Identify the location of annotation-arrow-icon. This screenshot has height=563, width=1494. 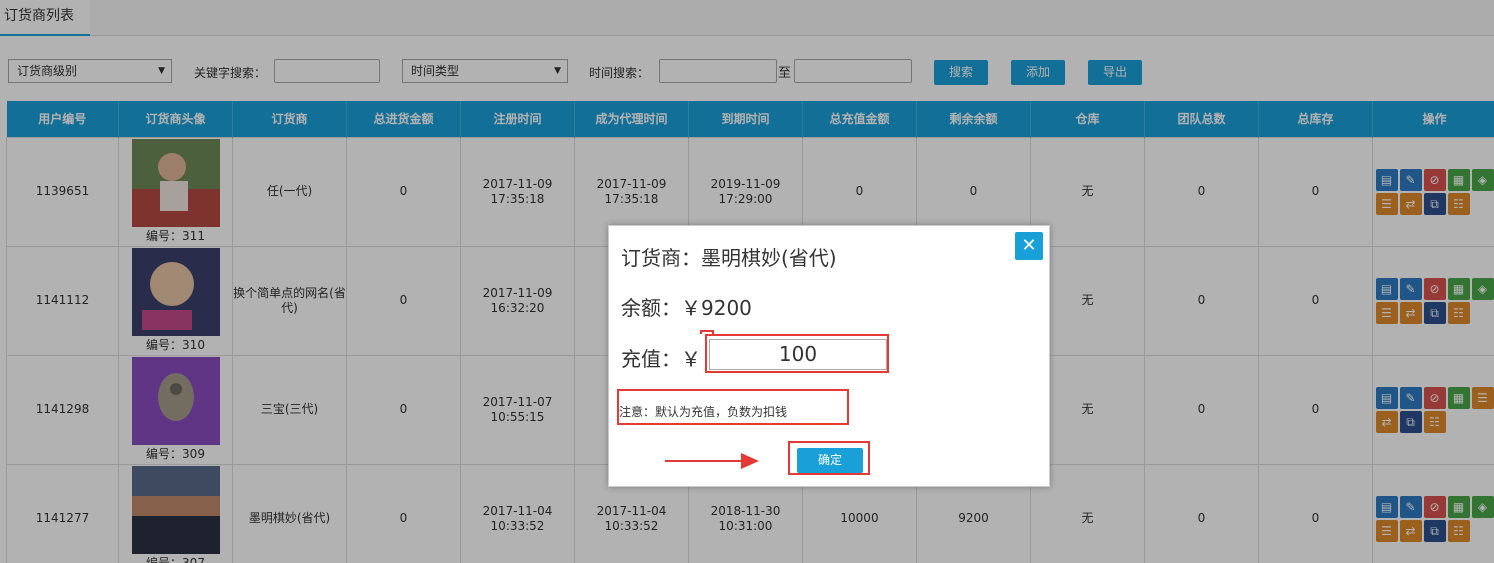
(750, 461).